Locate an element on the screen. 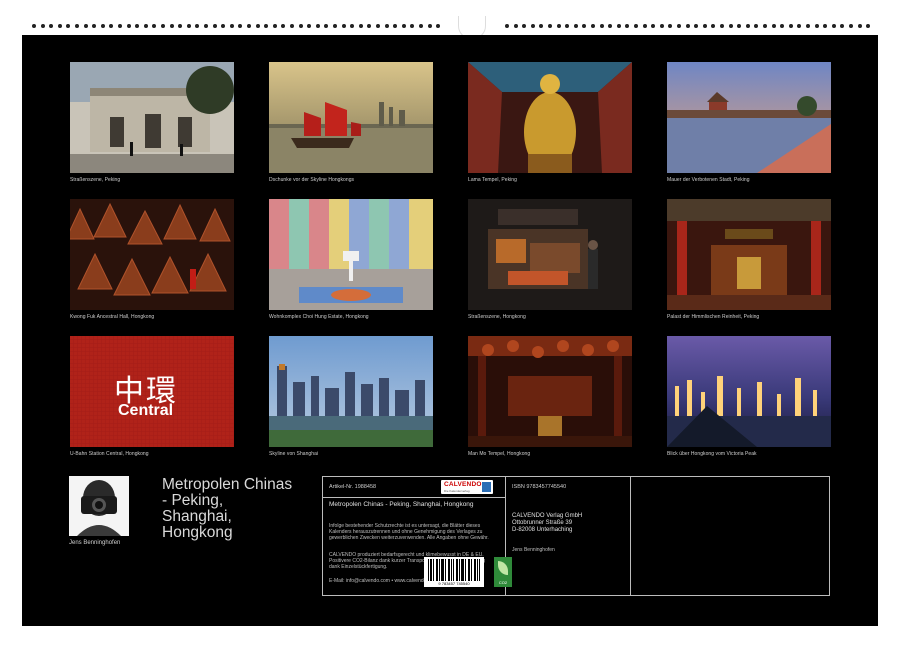  photo-tile: Man Mo Tempel, Hongkong is located at coordinates (550, 395).